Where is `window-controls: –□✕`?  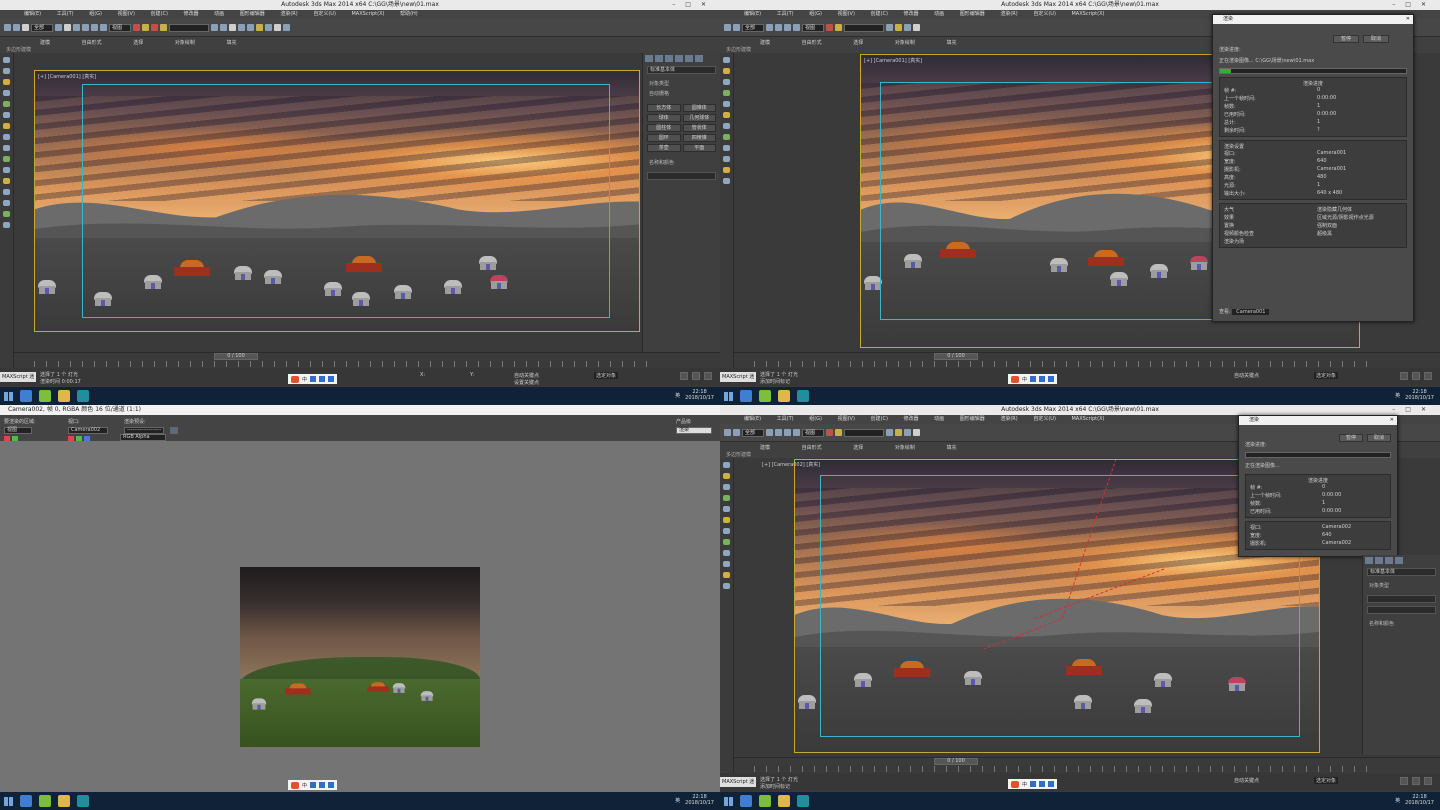
window-controls: –□✕ is located at coordinates (1414, 5).